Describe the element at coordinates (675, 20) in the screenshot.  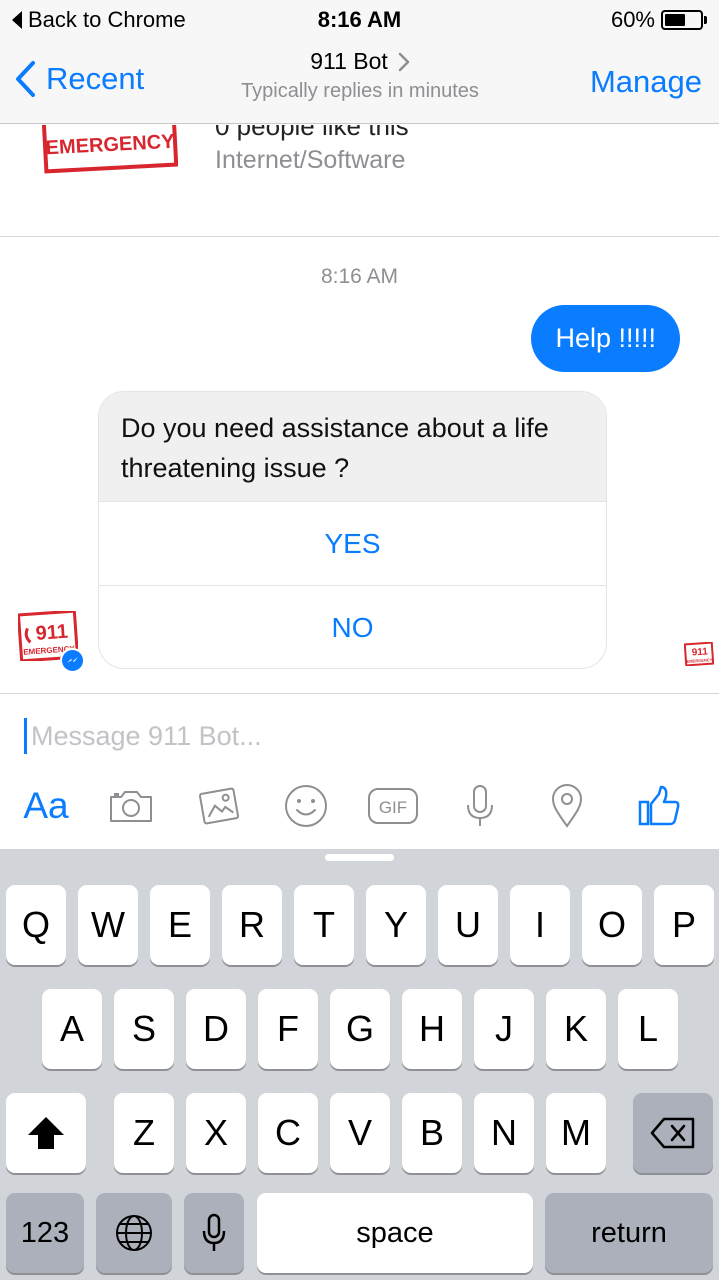
I see `battery-fill` at that location.